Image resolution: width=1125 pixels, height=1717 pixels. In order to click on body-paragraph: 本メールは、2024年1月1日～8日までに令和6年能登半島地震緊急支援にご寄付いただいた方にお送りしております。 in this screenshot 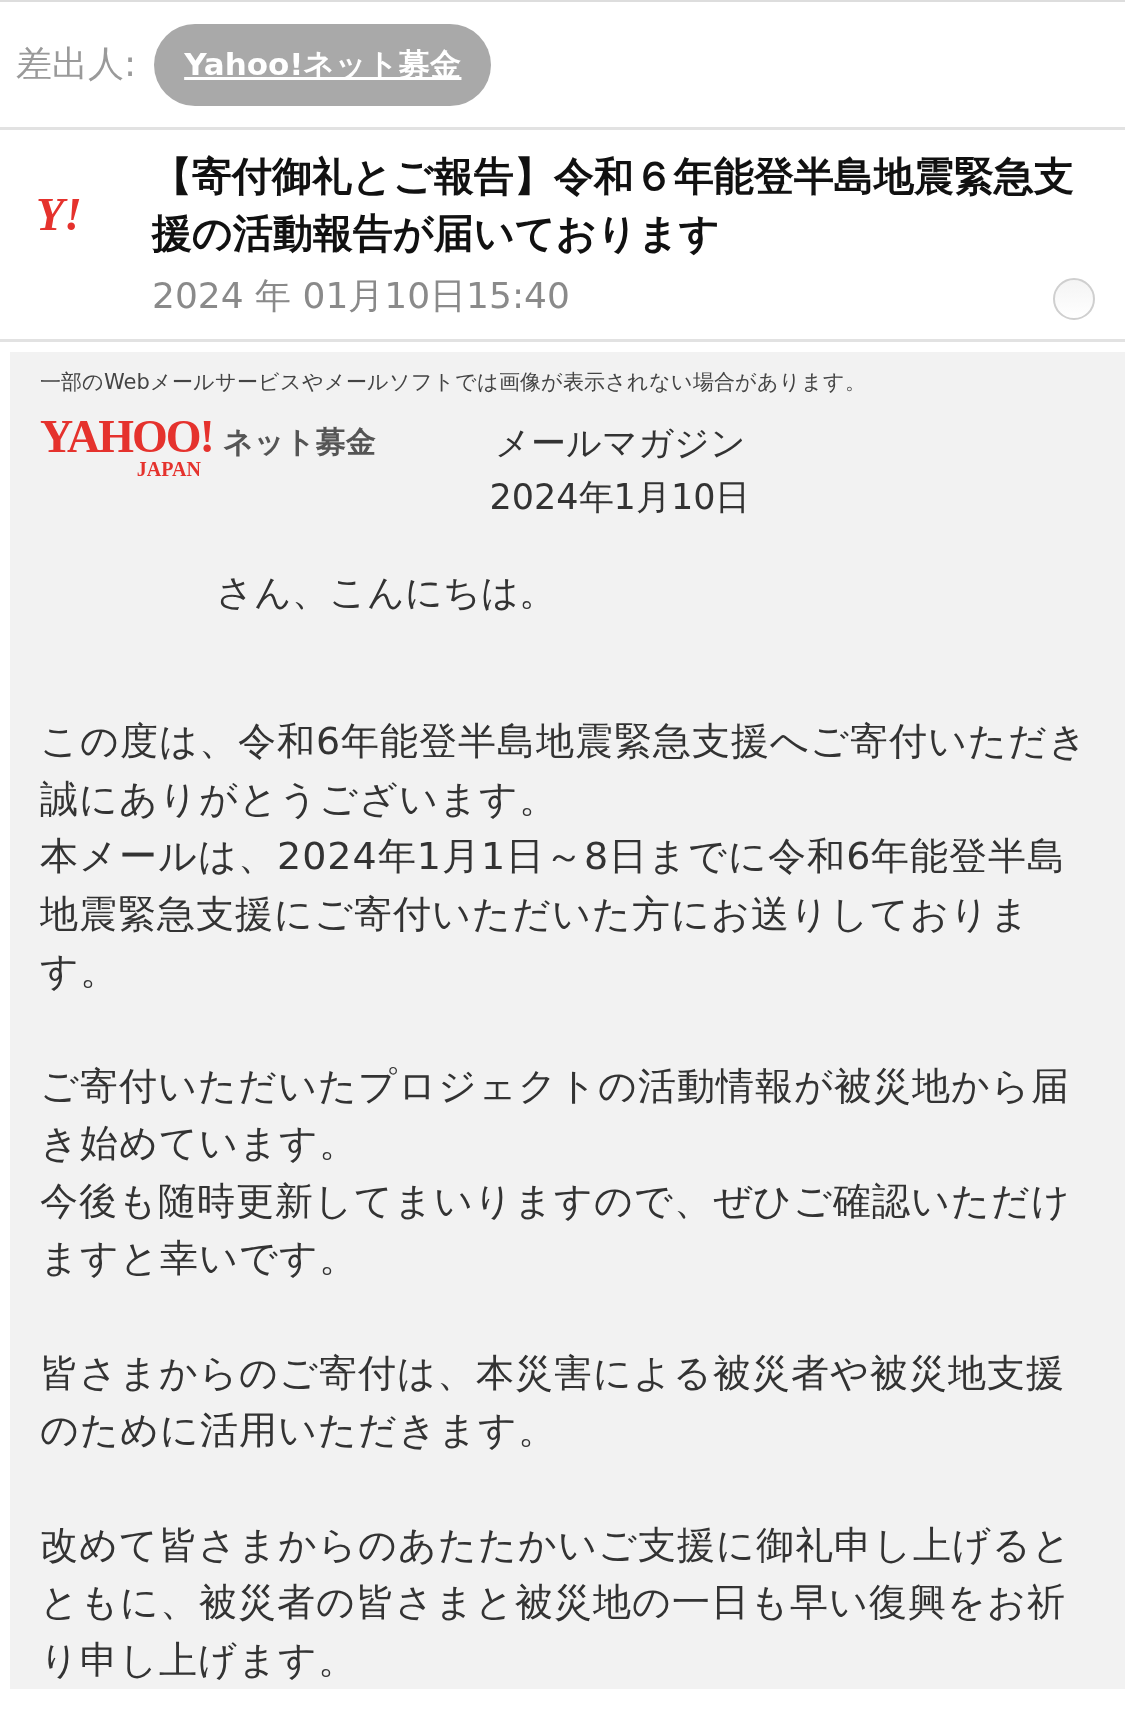, I will do `click(554, 914)`.